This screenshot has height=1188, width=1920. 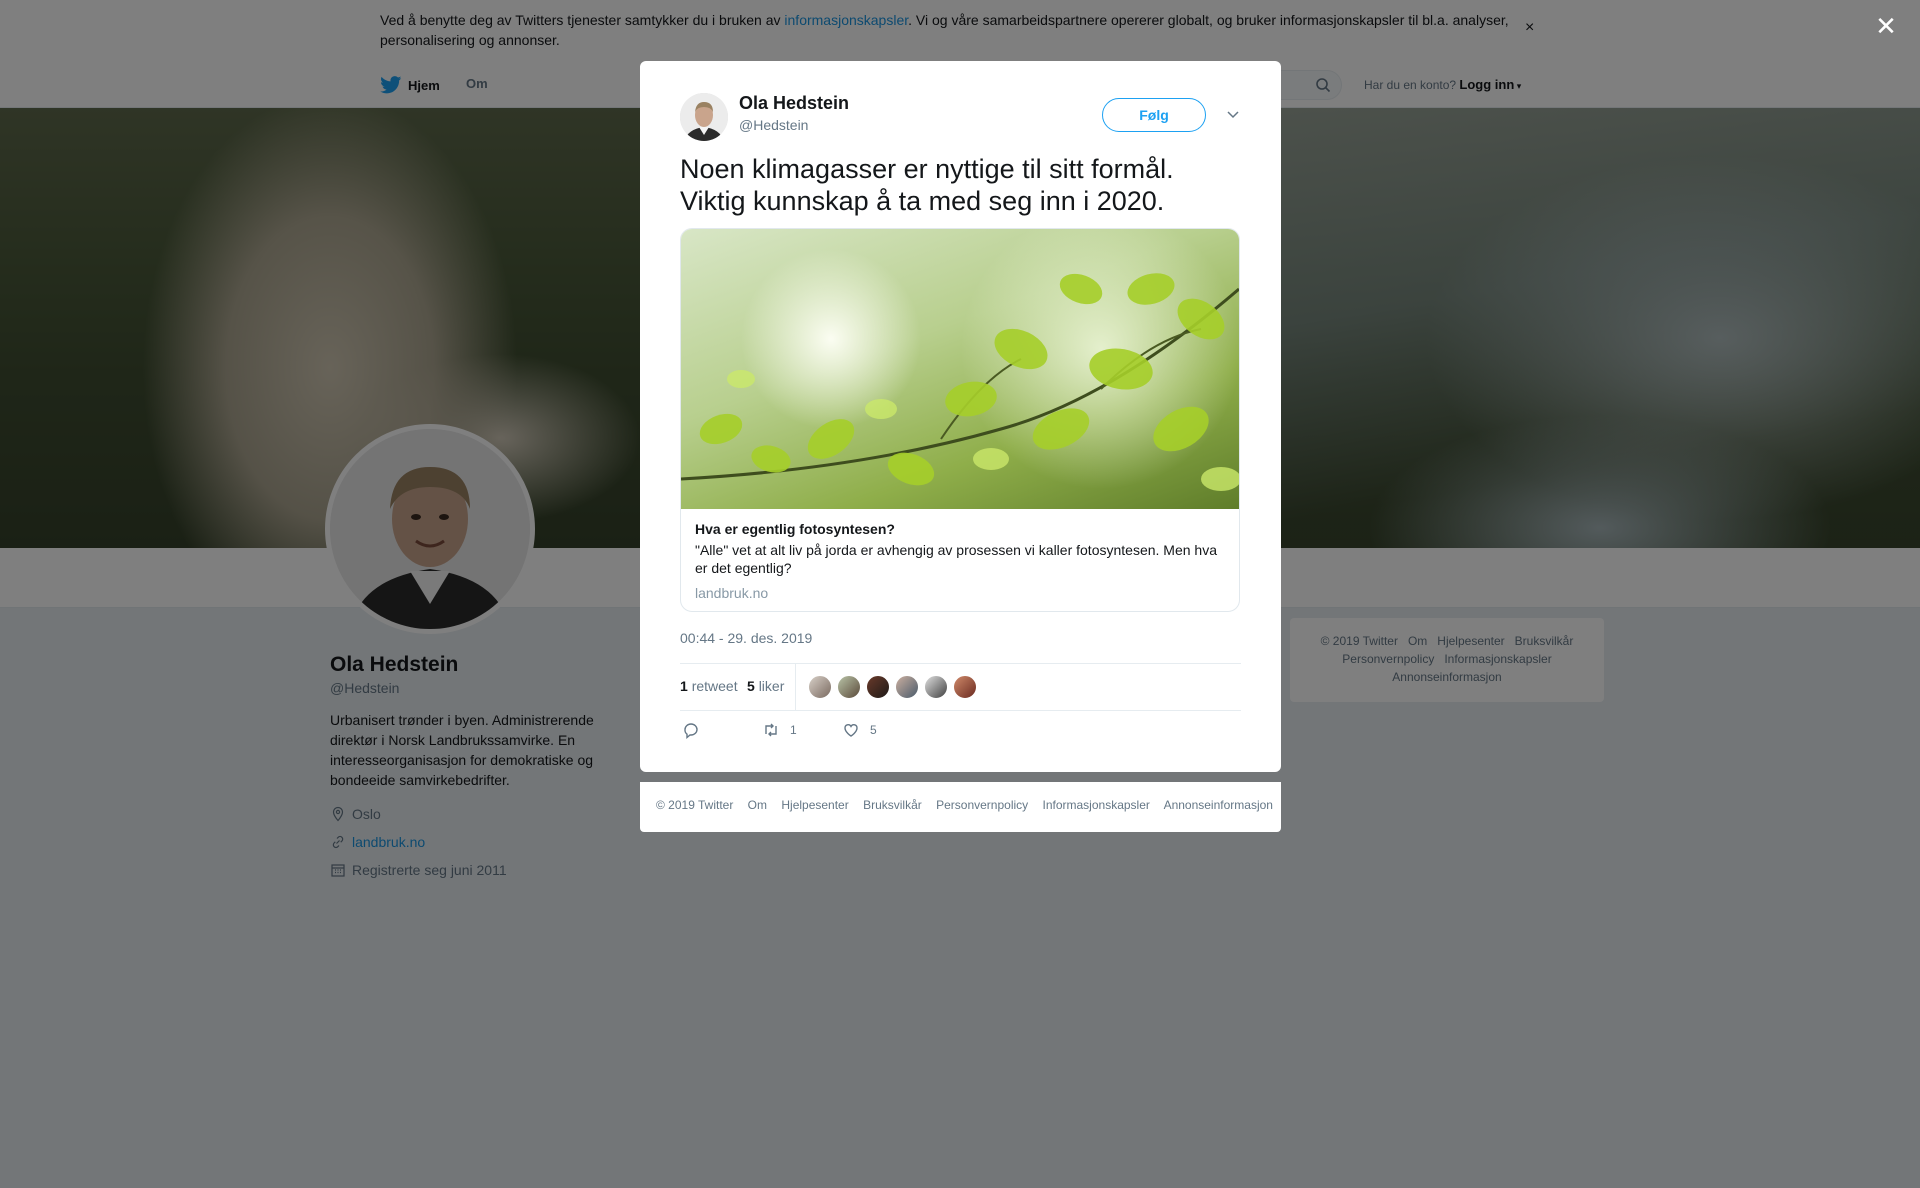 I want to click on link-card-title: Hva er egentlig fotosyntesen?, so click(x=795, y=529).